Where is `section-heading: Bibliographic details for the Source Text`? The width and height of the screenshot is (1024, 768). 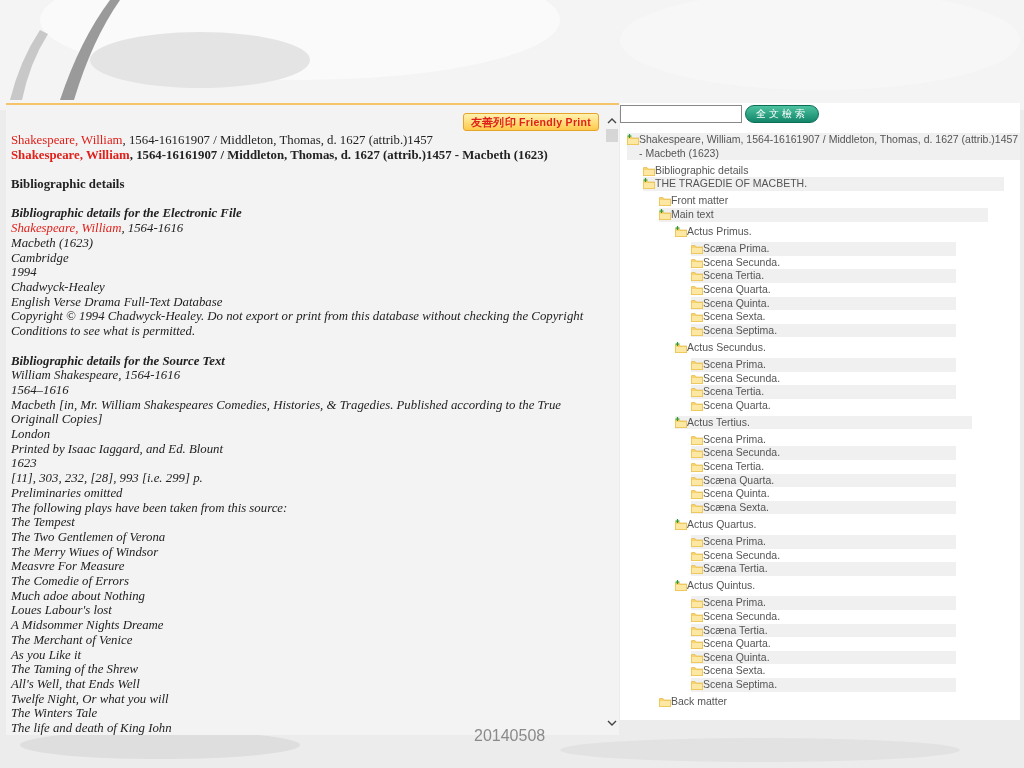 section-heading: Bibliographic details for the Source Text is located at coordinates (118, 361).